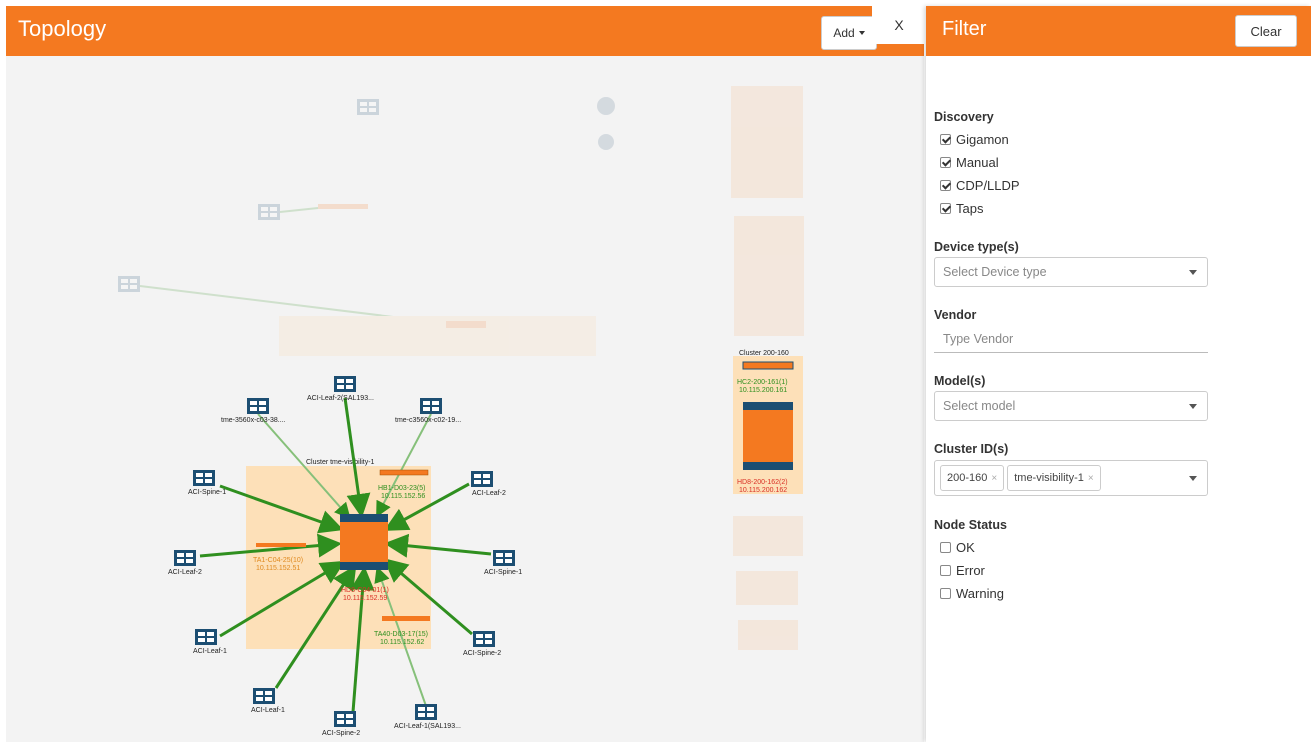 This screenshot has height=742, width=1311. What do you see at coordinates (988, 185) in the screenshot?
I see `option-label: CDP/LLDP` at bounding box center [988, 185].